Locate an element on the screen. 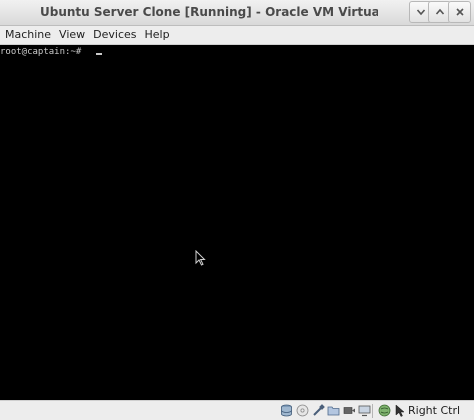 The height and width of the screenshot is (420, 474). mouse-pointer-icon is located at coordinates (200, 259).